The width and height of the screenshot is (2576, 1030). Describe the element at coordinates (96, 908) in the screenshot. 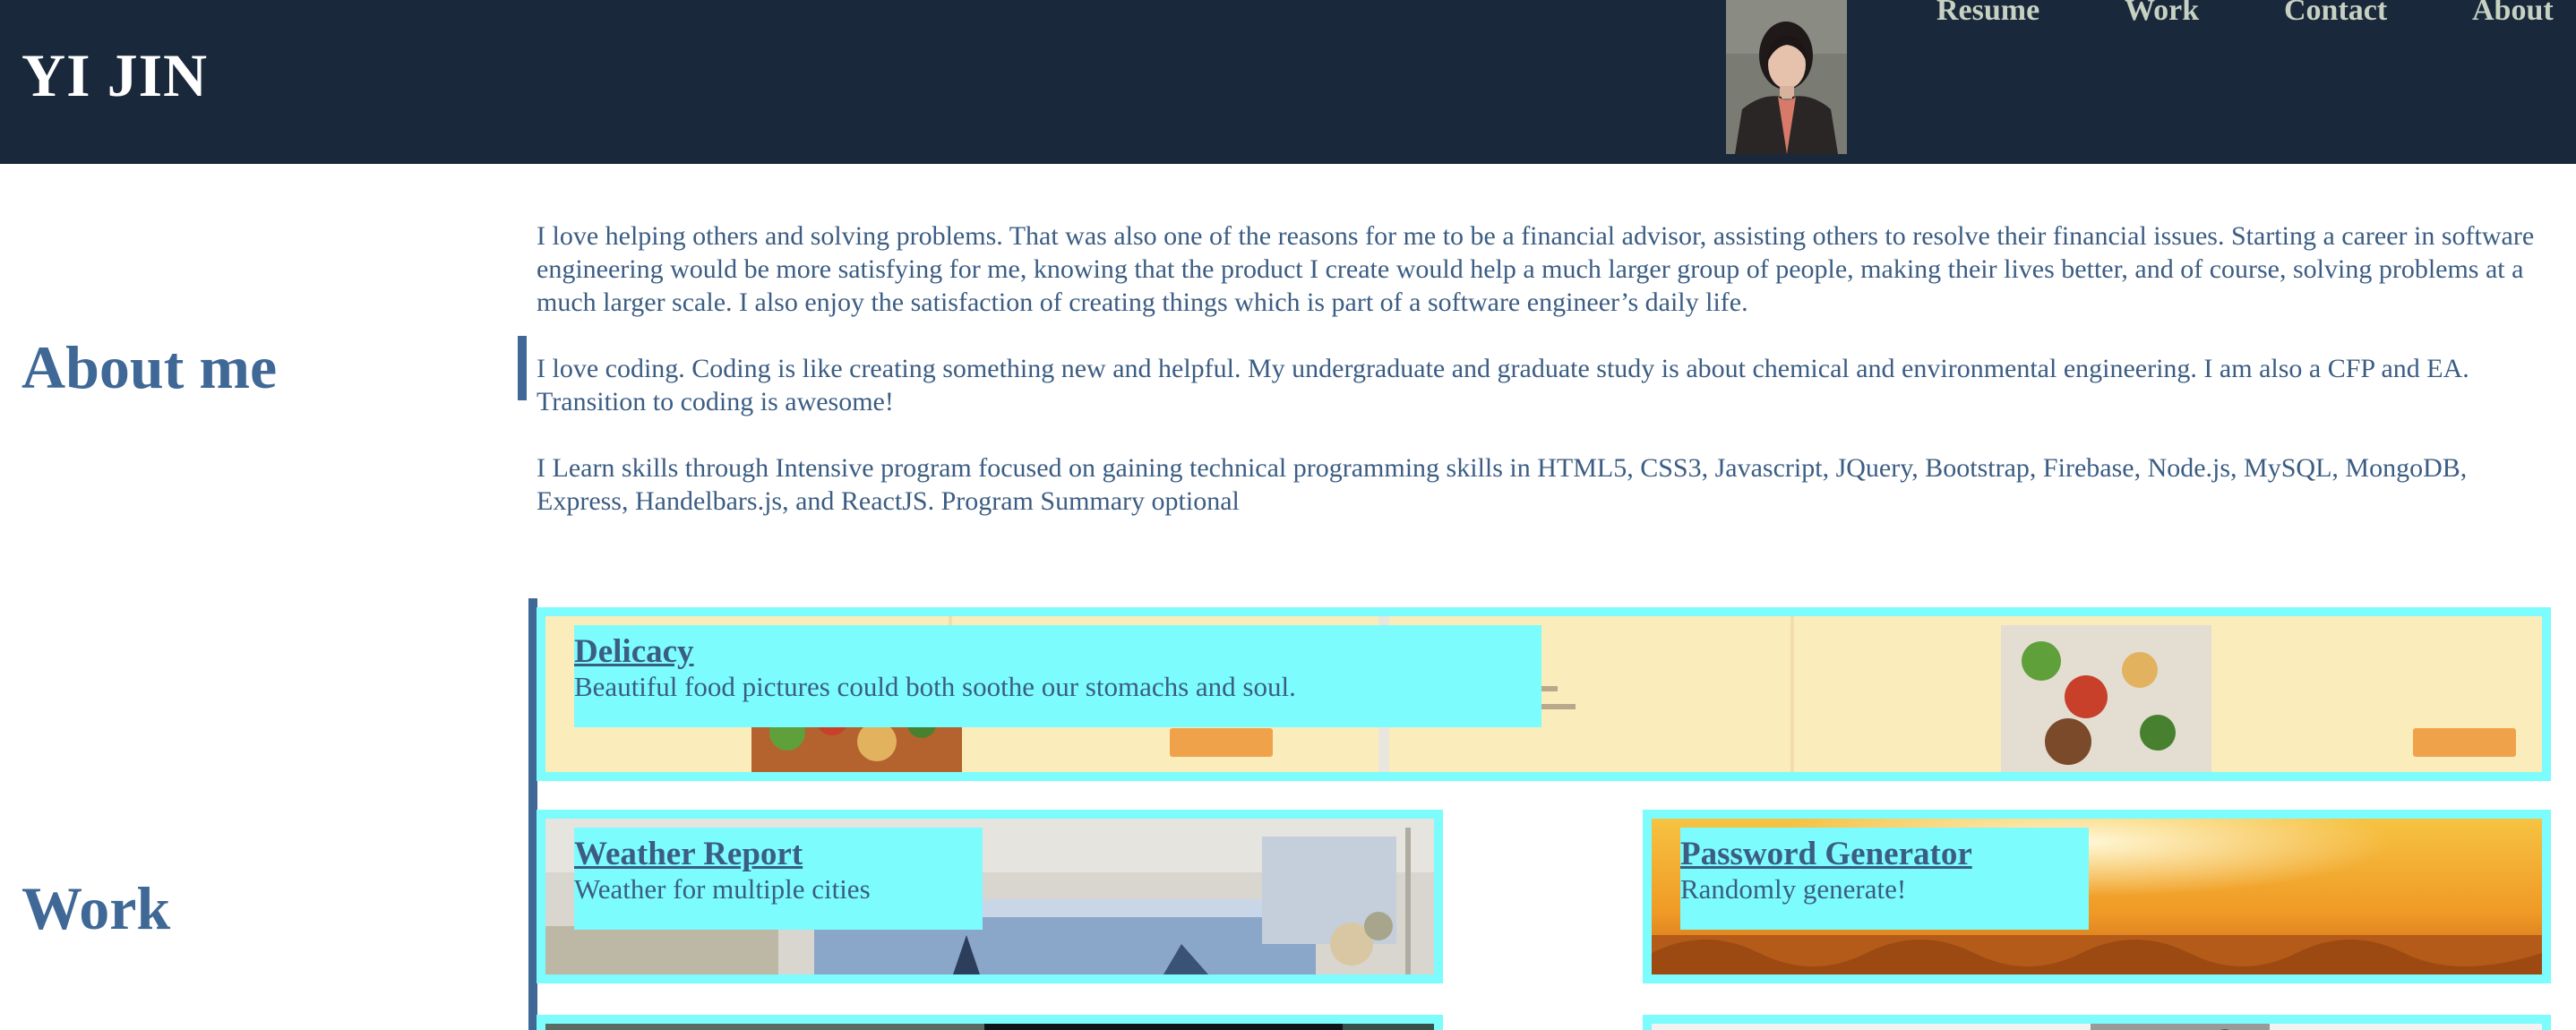

I see `work-heading: Work` at that location.